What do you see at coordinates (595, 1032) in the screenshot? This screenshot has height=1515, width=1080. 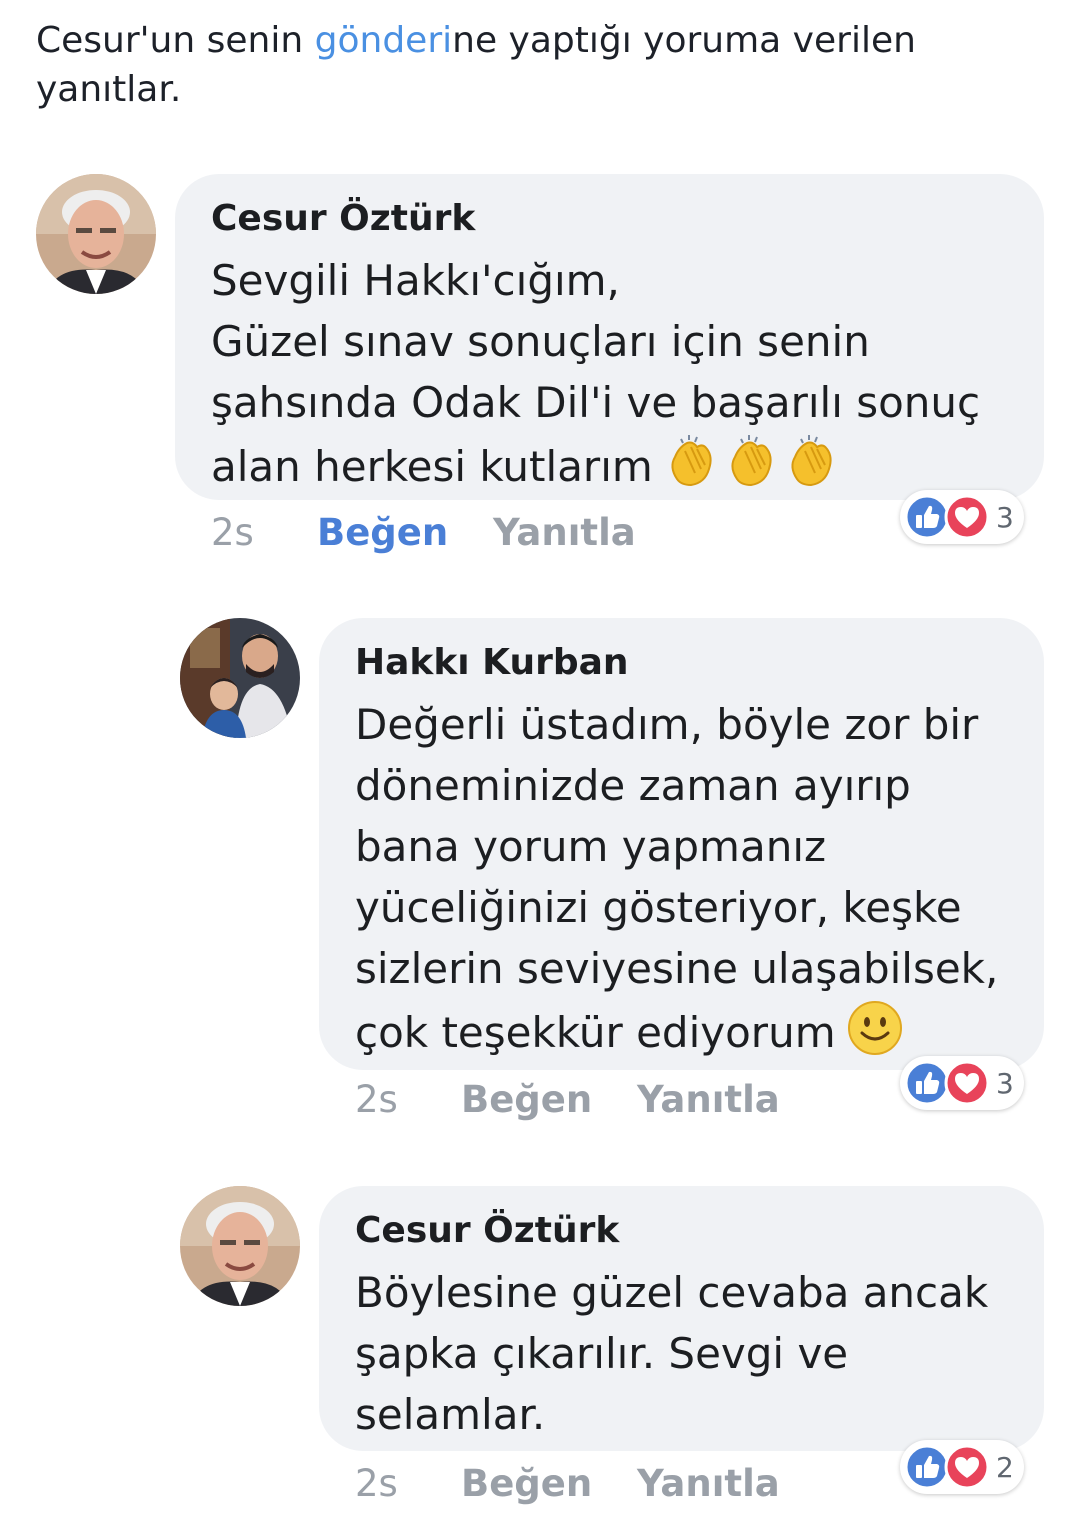 I see `comment-line: çok teşekkür ediyorum` at bounding box center [595, 1032].